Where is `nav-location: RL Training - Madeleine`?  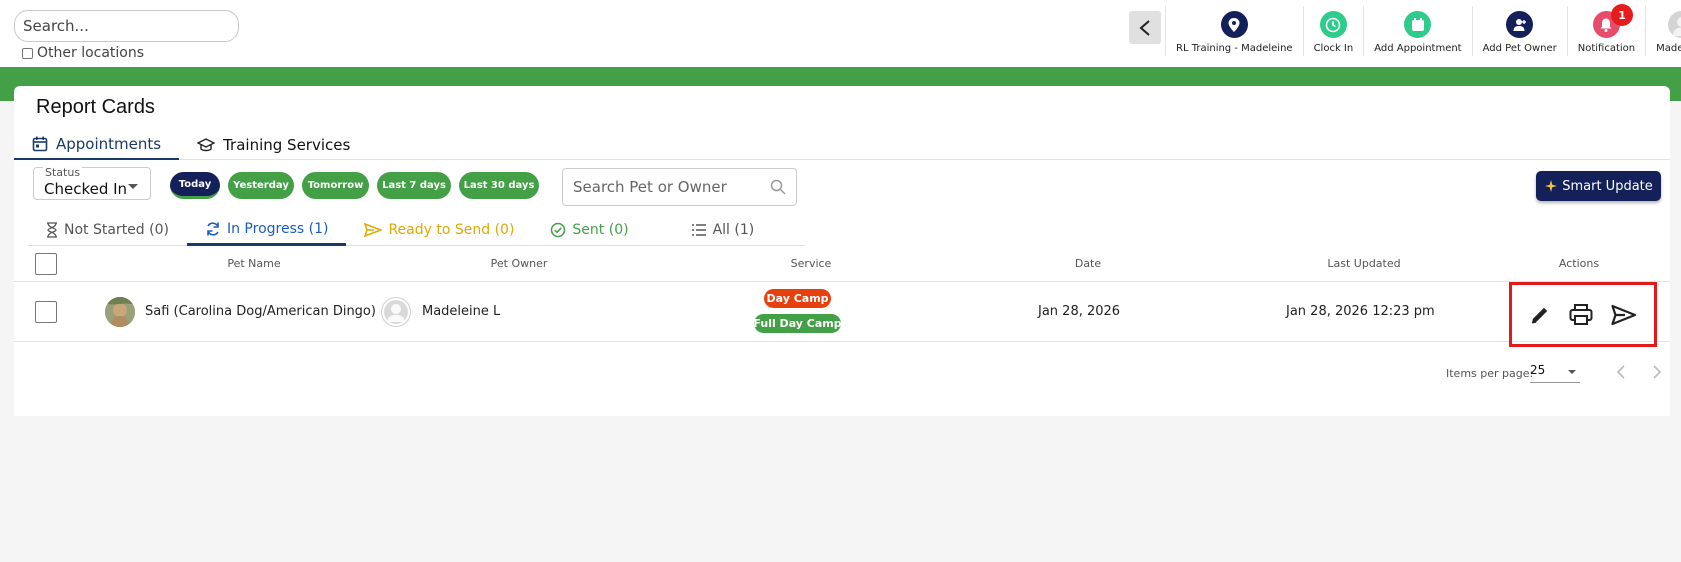
nav-location: RL Training - Madeleine is located at coordinates (1234, 31).